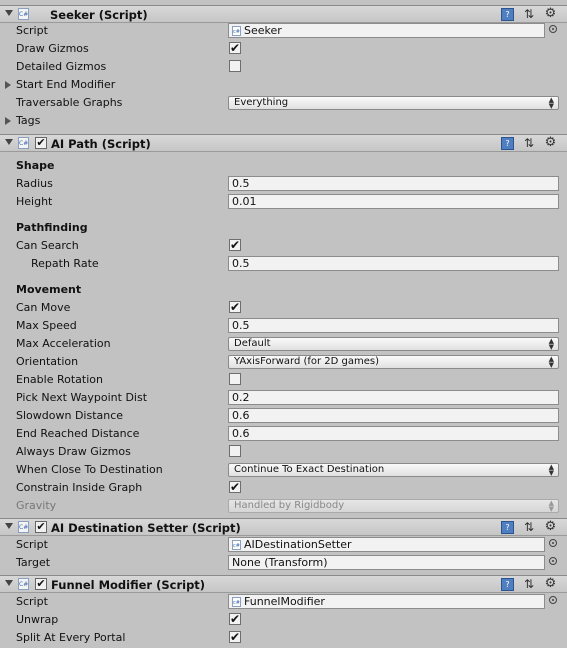 This screenshot has height=648, width=567. What do you see at coordinates (235, 451) in the screenshot?
I see `always-draw-gizmos-checkbox` at bounding box center [235, 451].